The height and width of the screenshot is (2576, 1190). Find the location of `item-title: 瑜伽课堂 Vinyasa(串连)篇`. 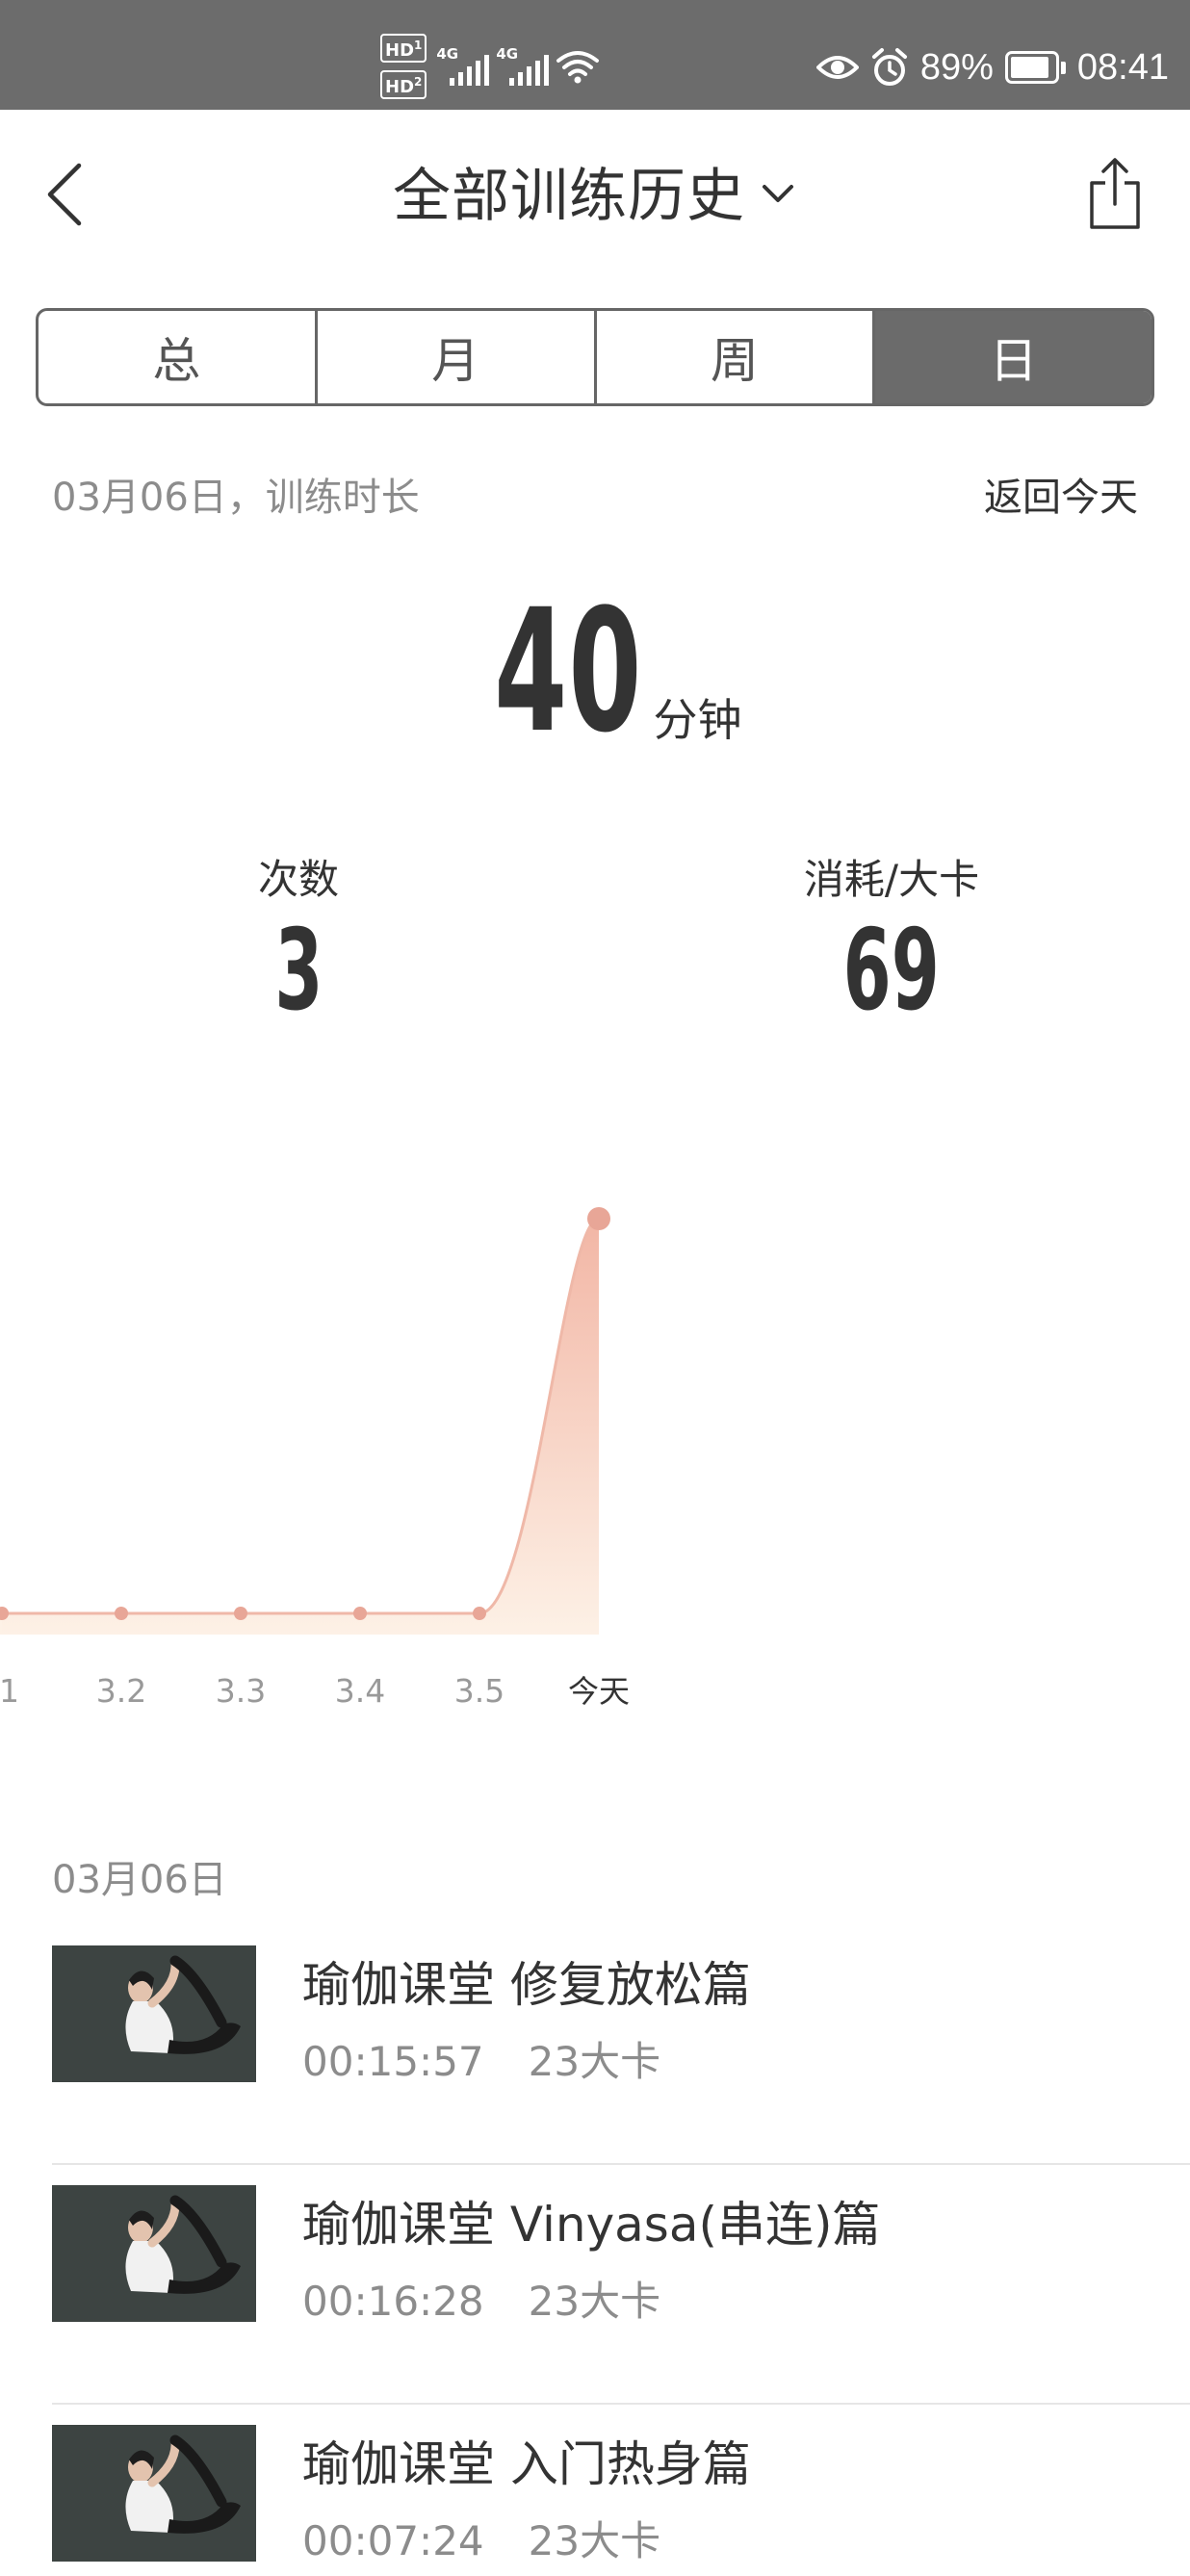

item-title: 瑜伽课堂 Vinyasa(串连)篇 is located at coordinates (591, 2225).